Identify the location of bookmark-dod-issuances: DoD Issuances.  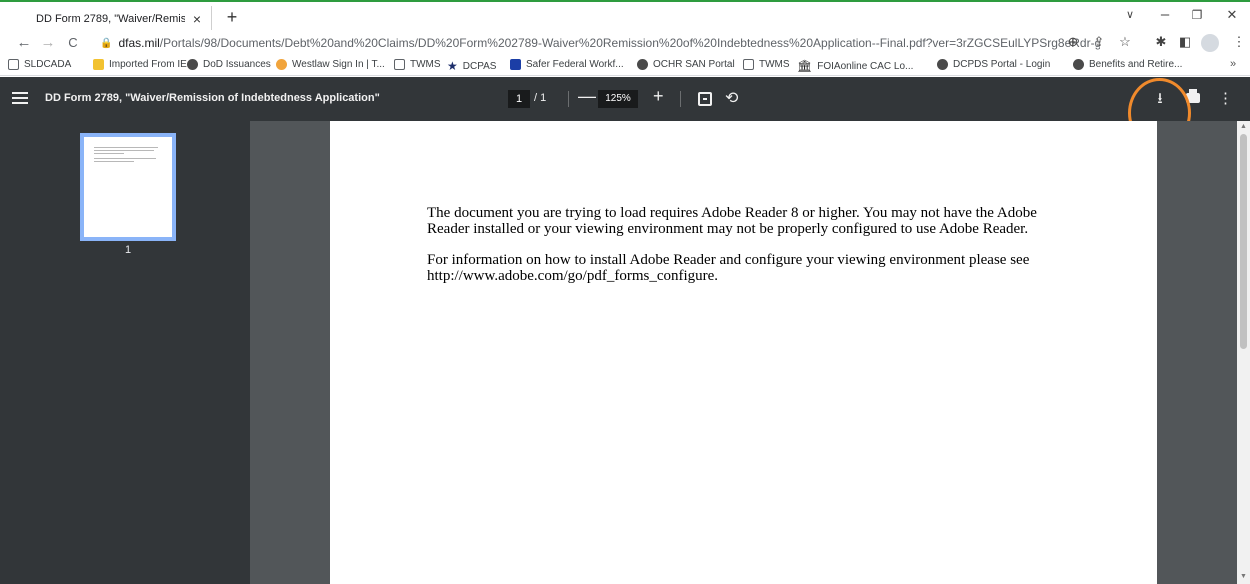
(229, 64).